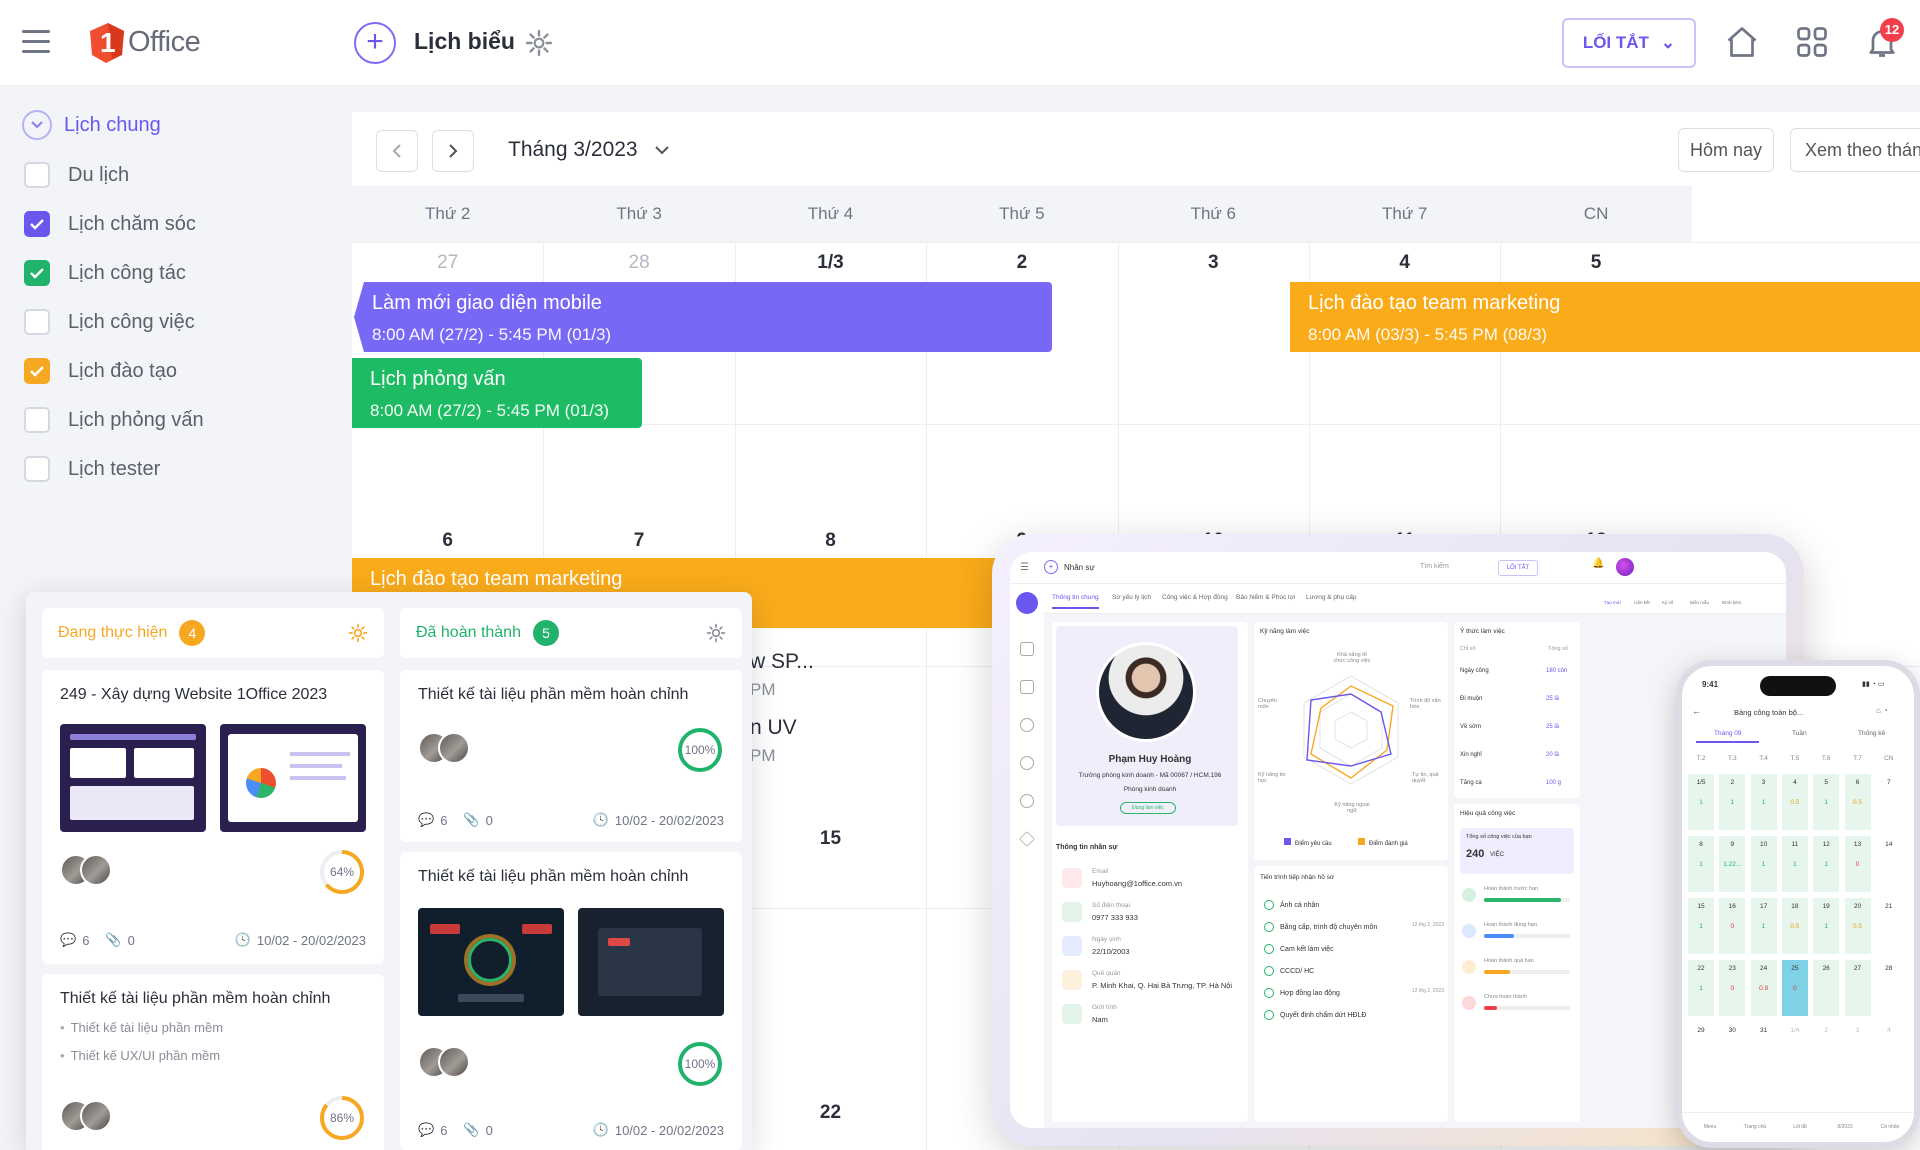 This screenshot has width=1920, height=1150. I want to click on tab-insurance: Bảo hiểm & Phúc lợi, so click(1265, 597).